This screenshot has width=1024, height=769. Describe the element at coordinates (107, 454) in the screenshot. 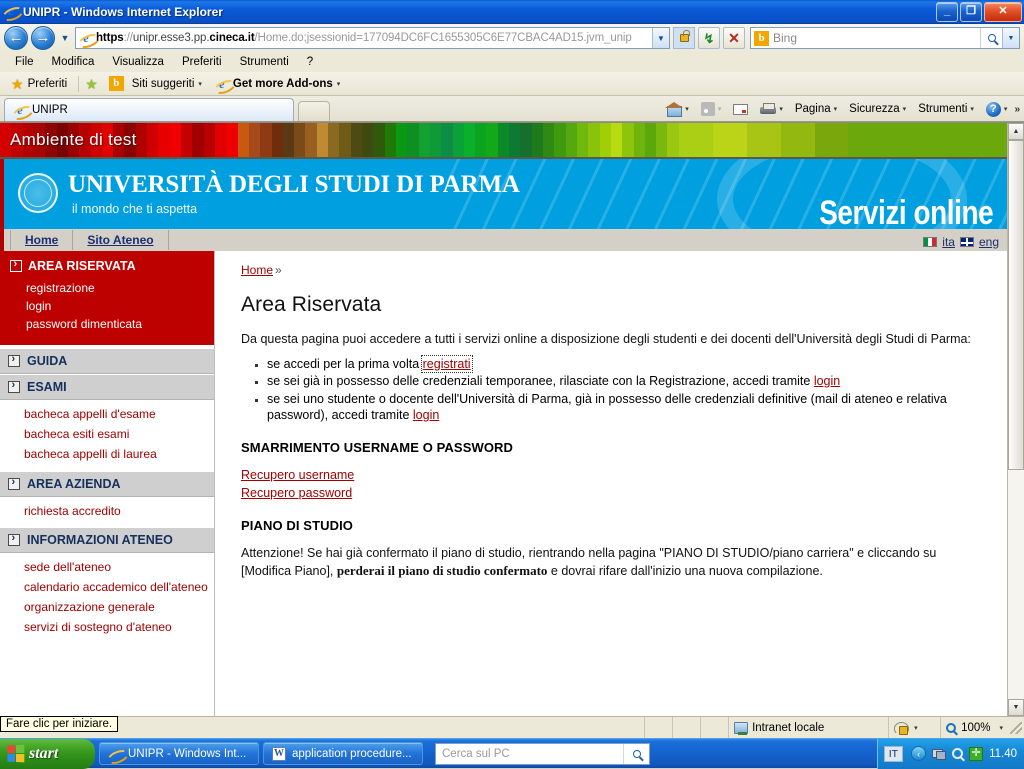

I see `sidebar-item-bacheca-appelli-laurea: bacheca appelli di laurea` at that location.